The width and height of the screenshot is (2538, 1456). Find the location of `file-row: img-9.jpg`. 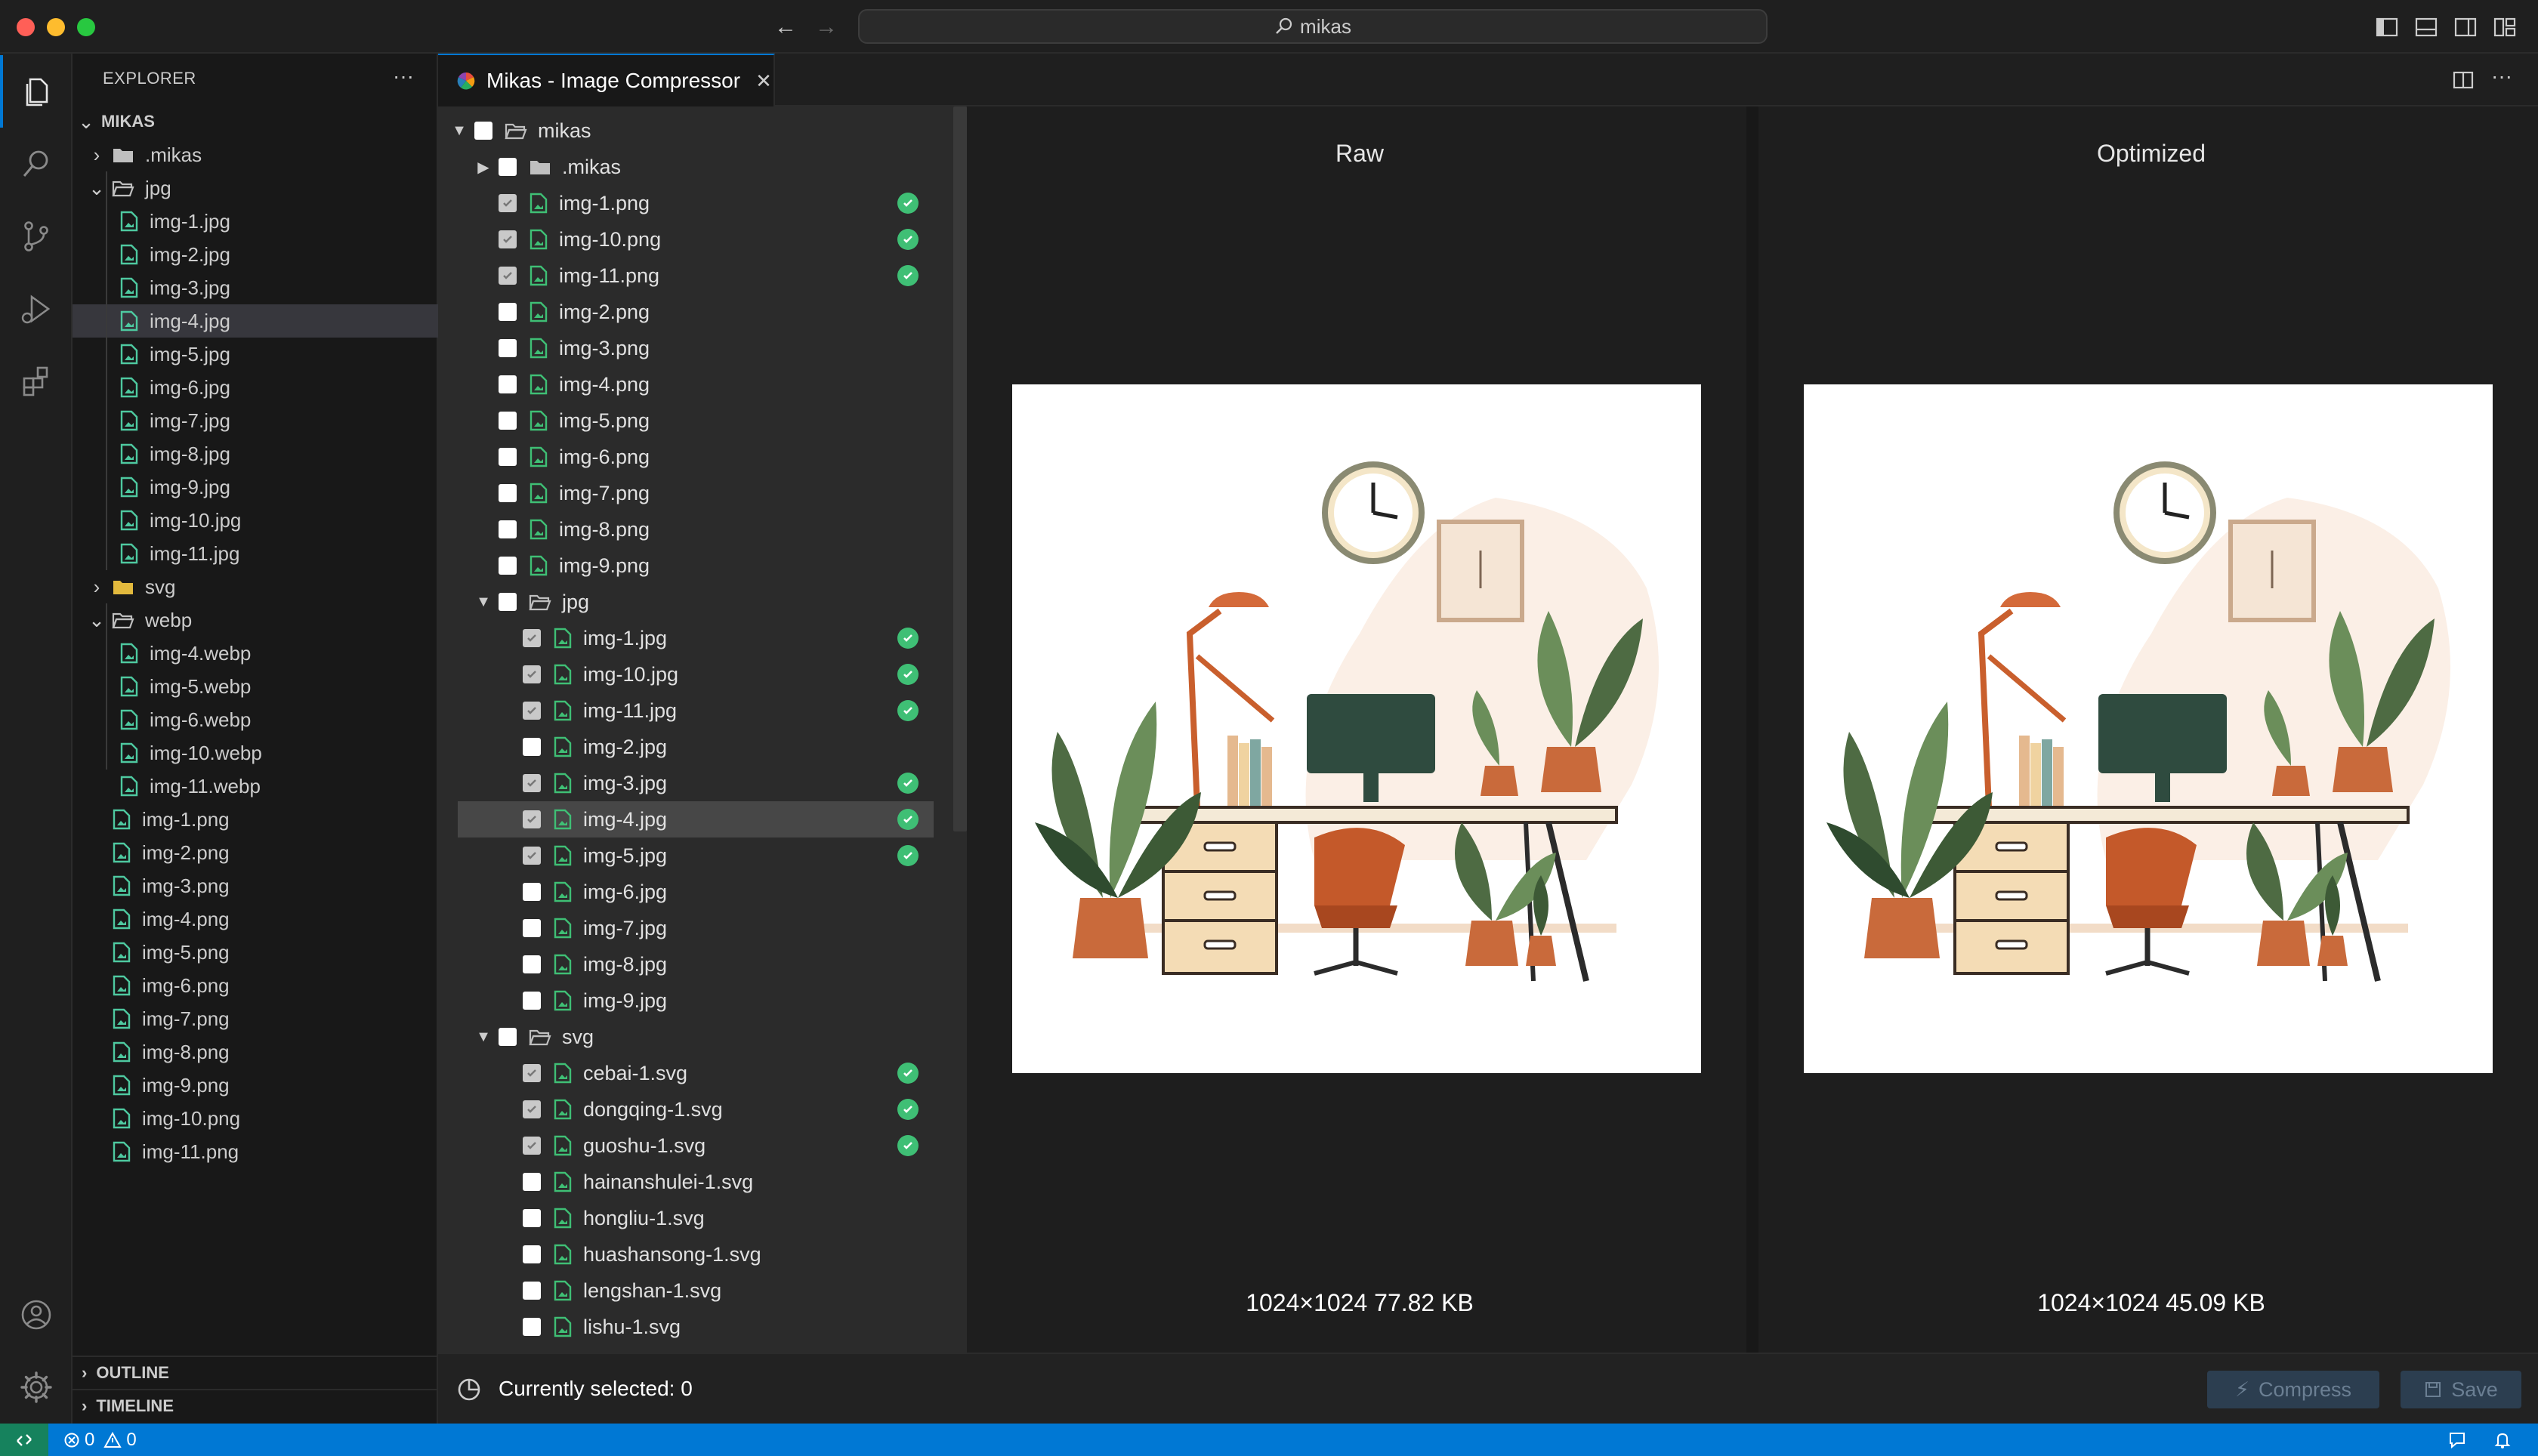

file-row: img-9.jpg is located at coordinates (702, 1000).